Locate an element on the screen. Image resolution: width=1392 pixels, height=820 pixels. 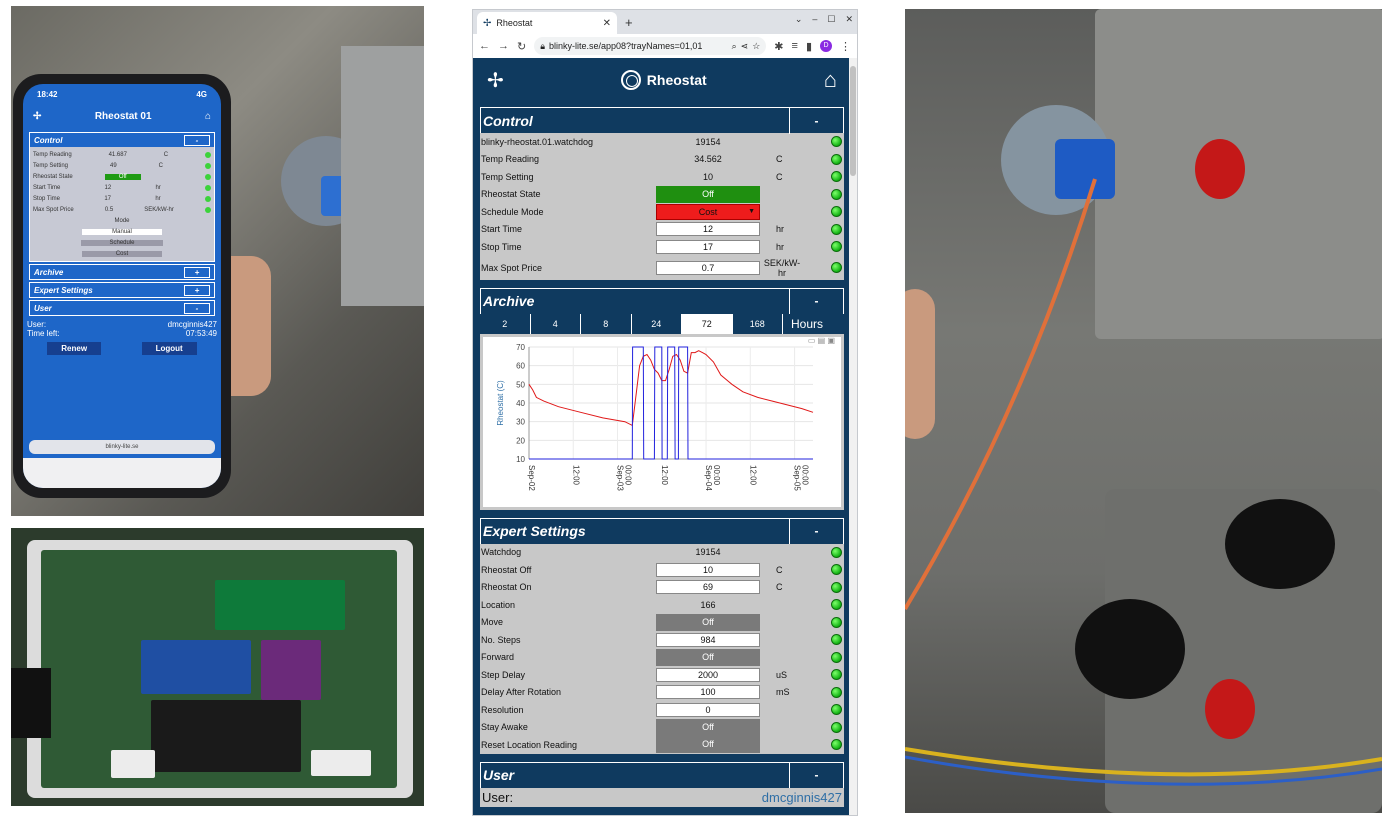
hours-button: 8 is located at coordinates (606, 323).